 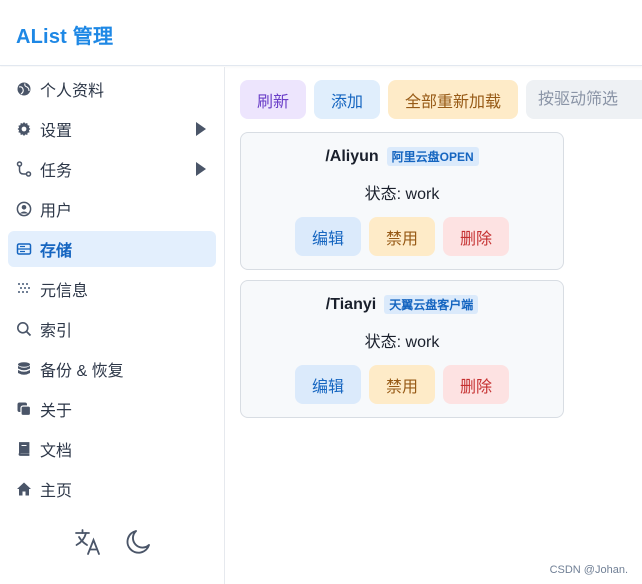 What do you see at coordinates (112, 289) in the screenshot?
I see `sidebar-item-meta: 元信息` at bounding box center [112, 289].